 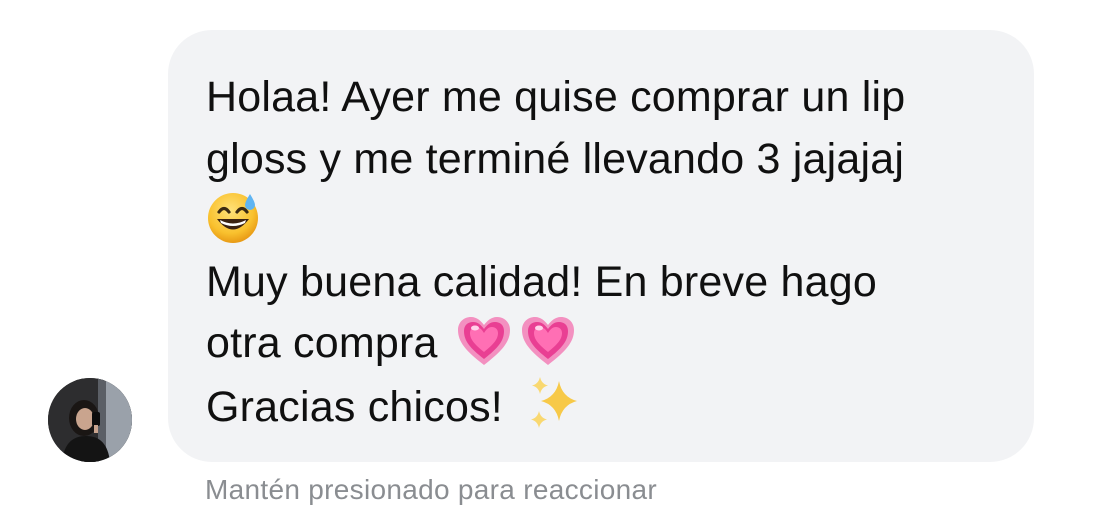 I want to click on message-line: Muy buena calidad! En breve hago, so click(x=541, y=281).